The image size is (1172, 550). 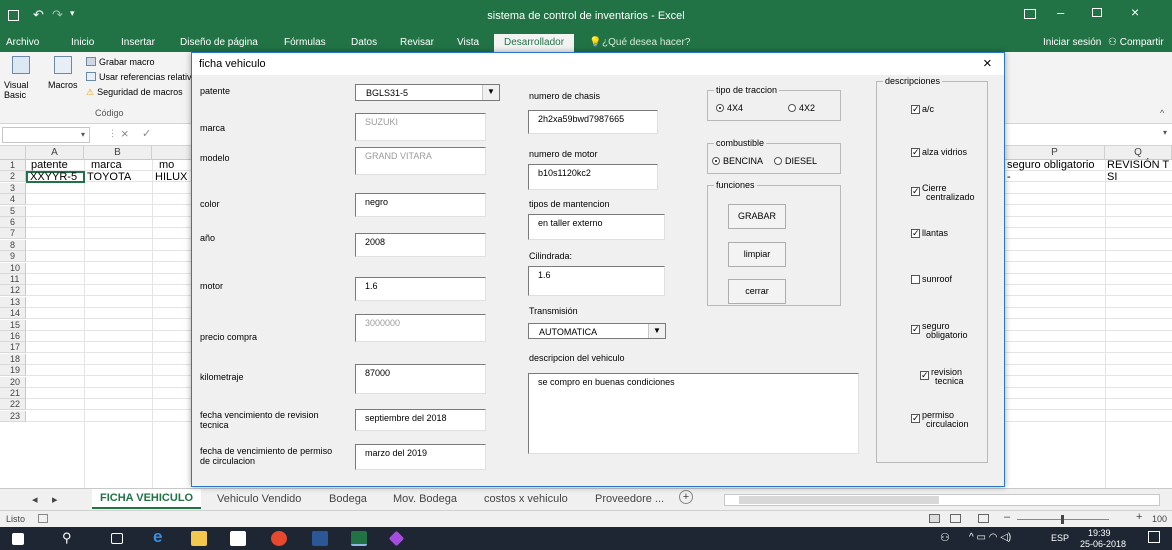 What do you see at coordinates (13, 234) in the screenshot?
I see `row-header: 7` at bounding box center [13, 234].